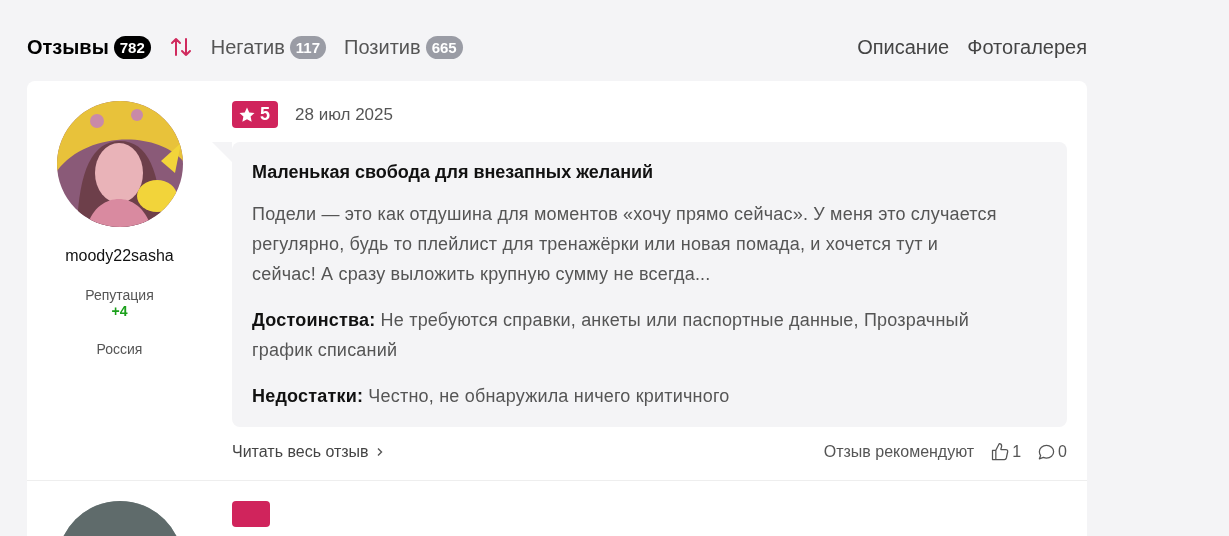 The height and width of the screenshot is (536, 1229). Describe the element at coordinates (268, 47) in the screenshot. I see `review-filter-tab: Негатив 117` at that location.